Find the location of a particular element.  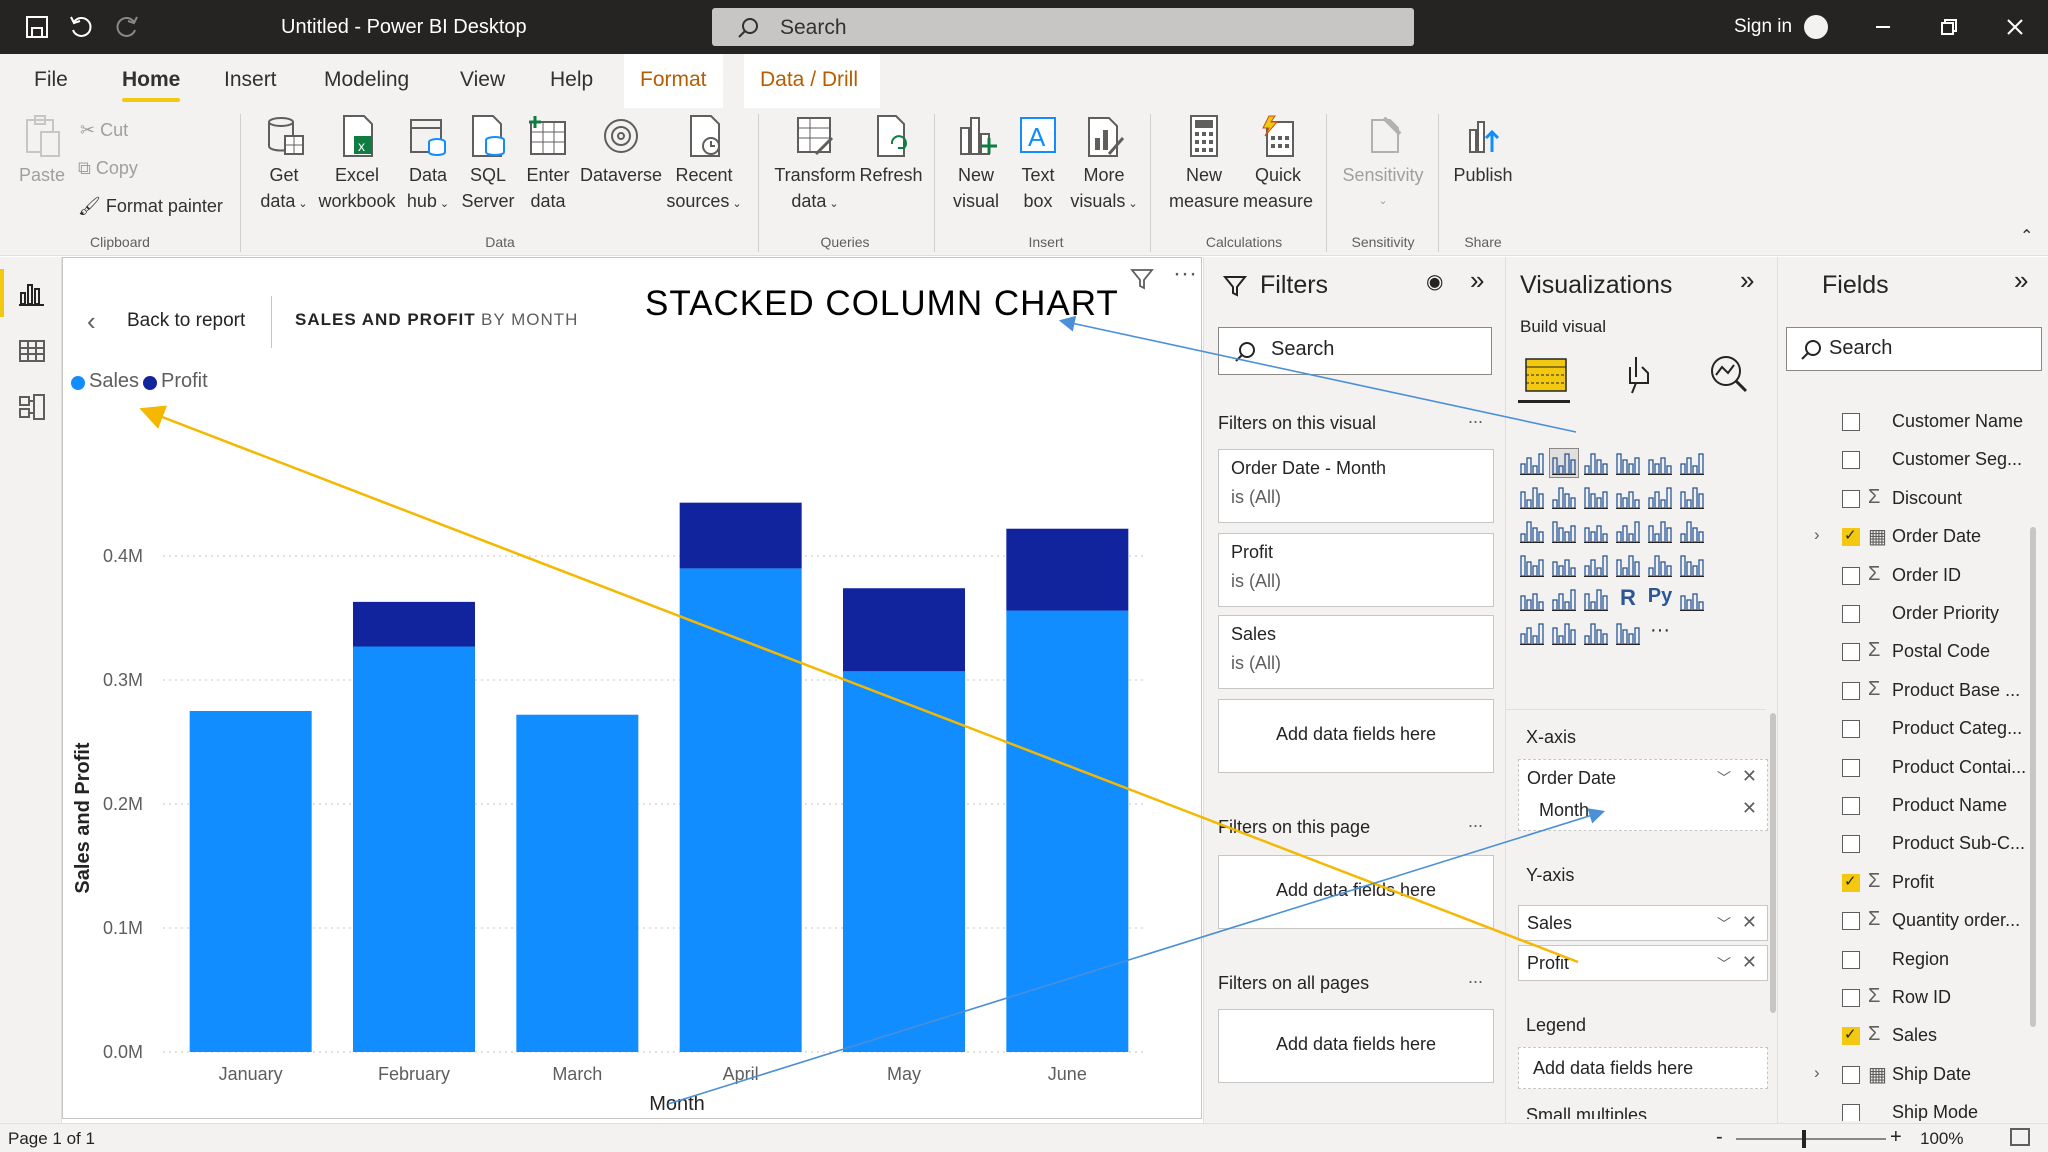

tab-file: File is located at coordinates (51, 80).